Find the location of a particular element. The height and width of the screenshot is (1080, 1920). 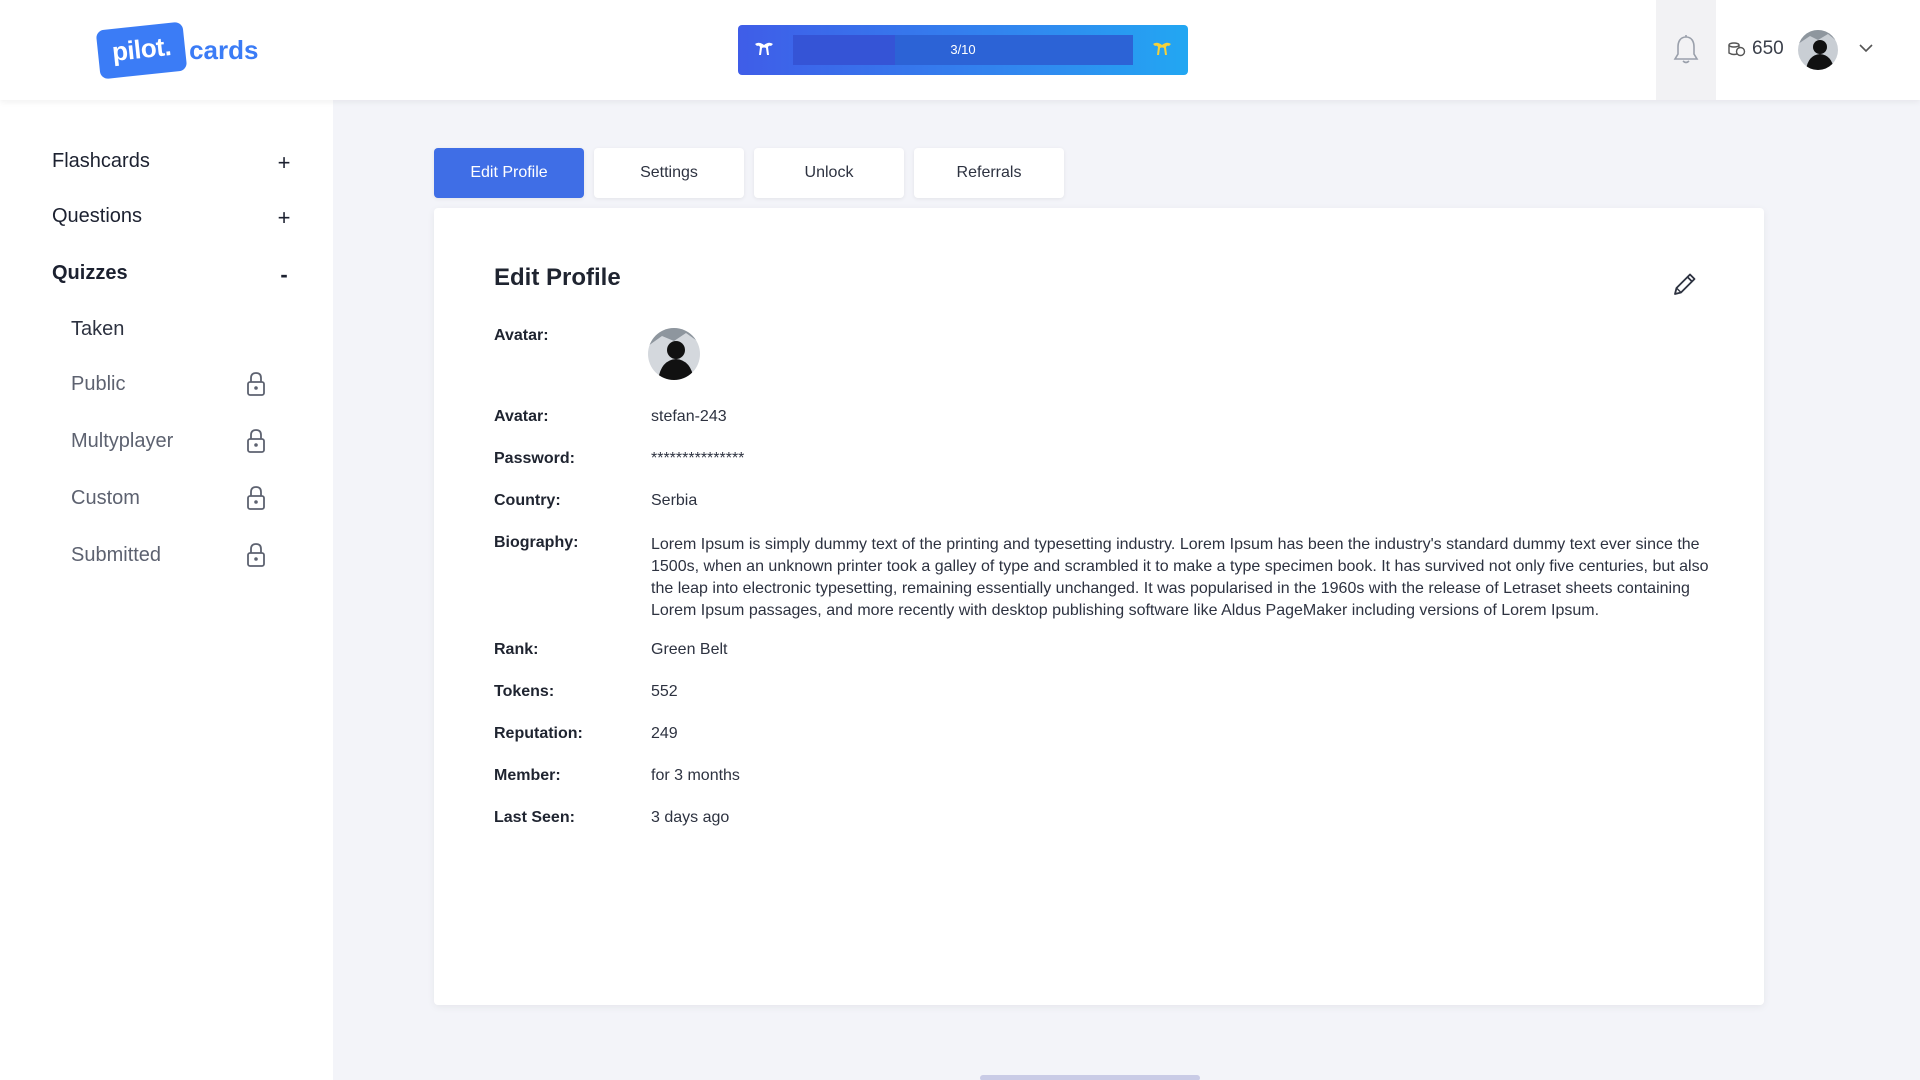

bell-icon is located at coordinates (1686, 49).